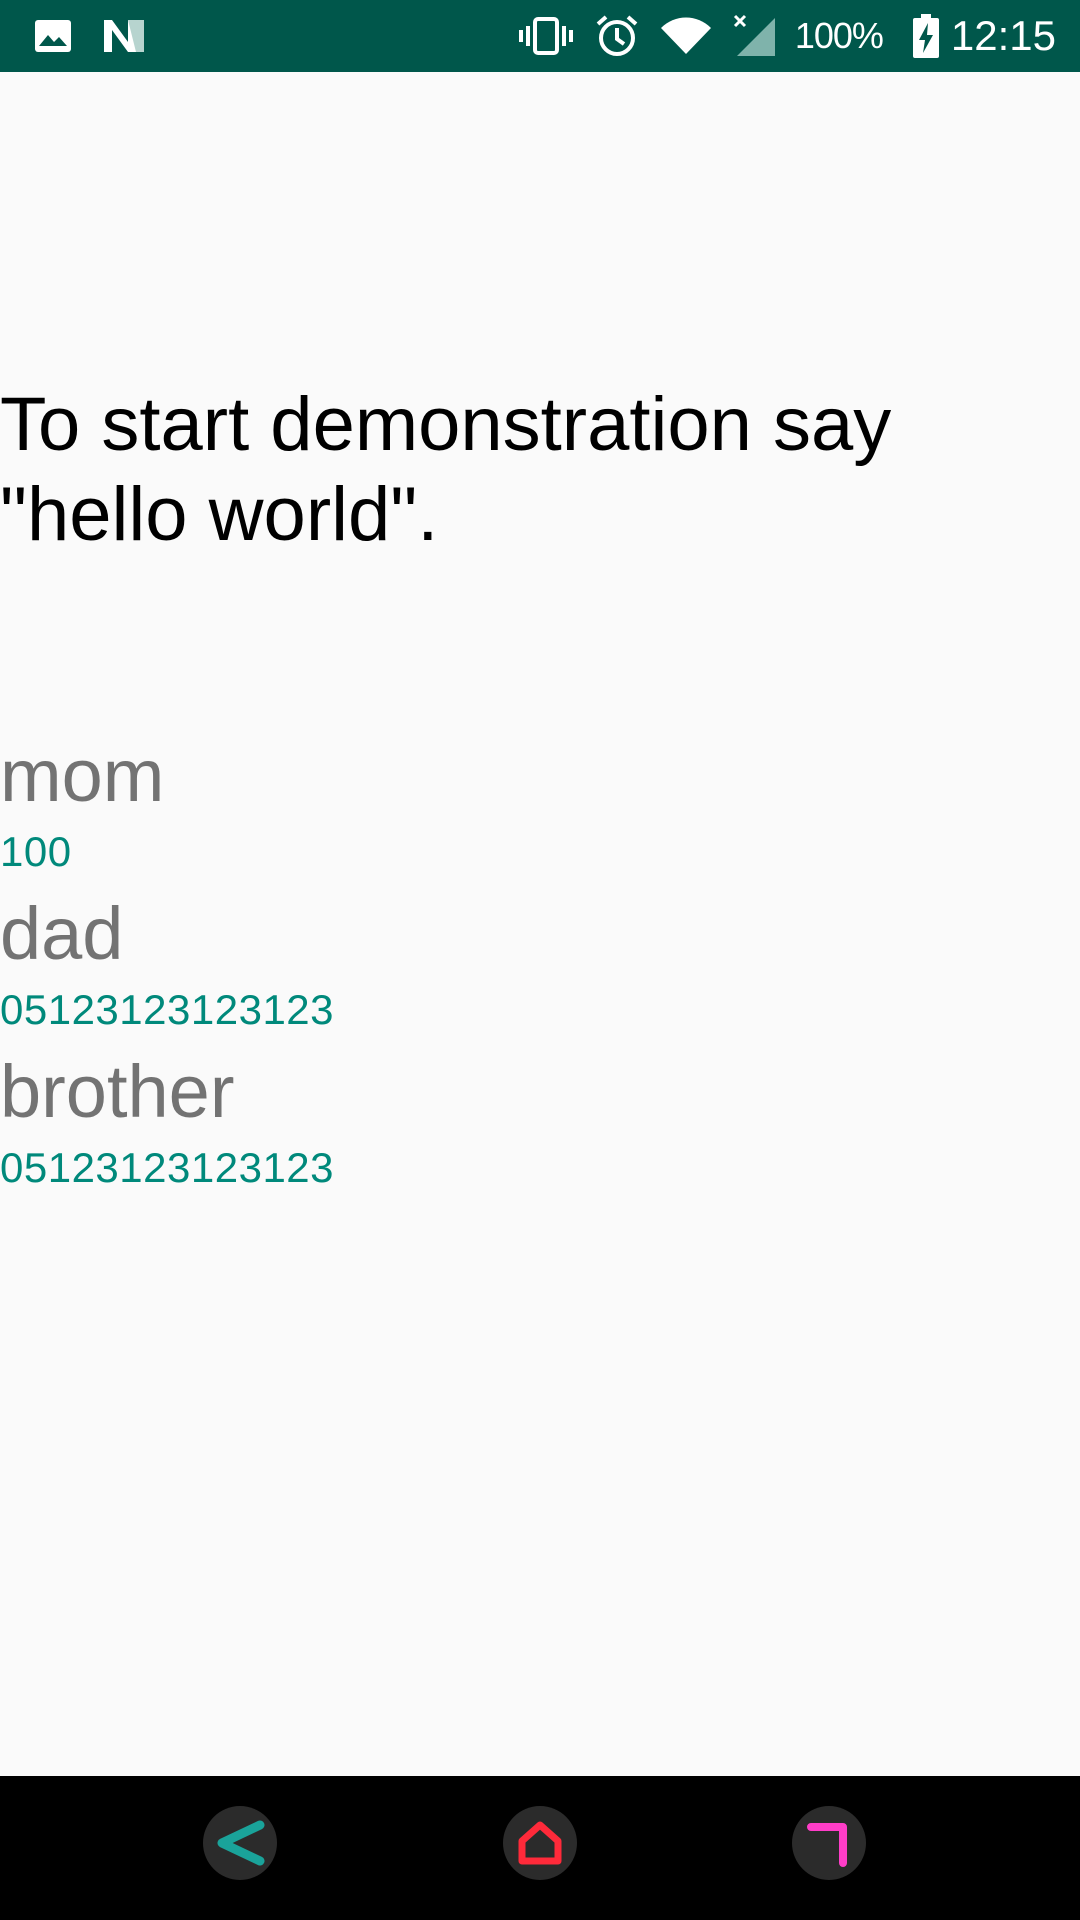  I want to click on contact-item-dad: dad 05123123123123, so click(540, 967).